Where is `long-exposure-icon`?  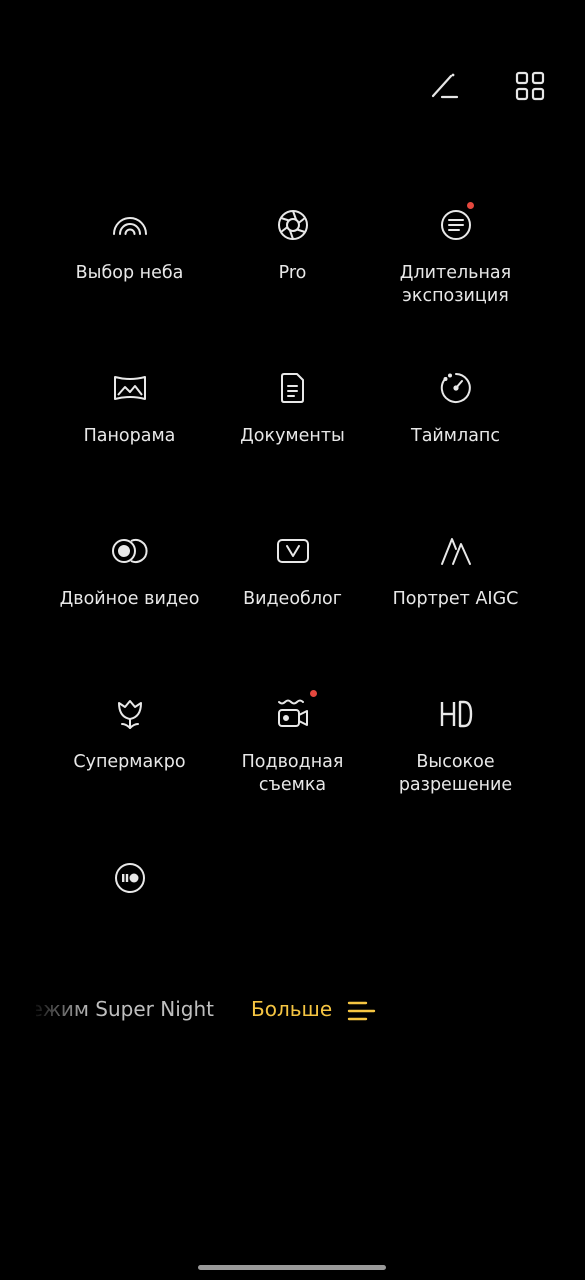
long-exposure-icon is located at coordinates (456, 223).